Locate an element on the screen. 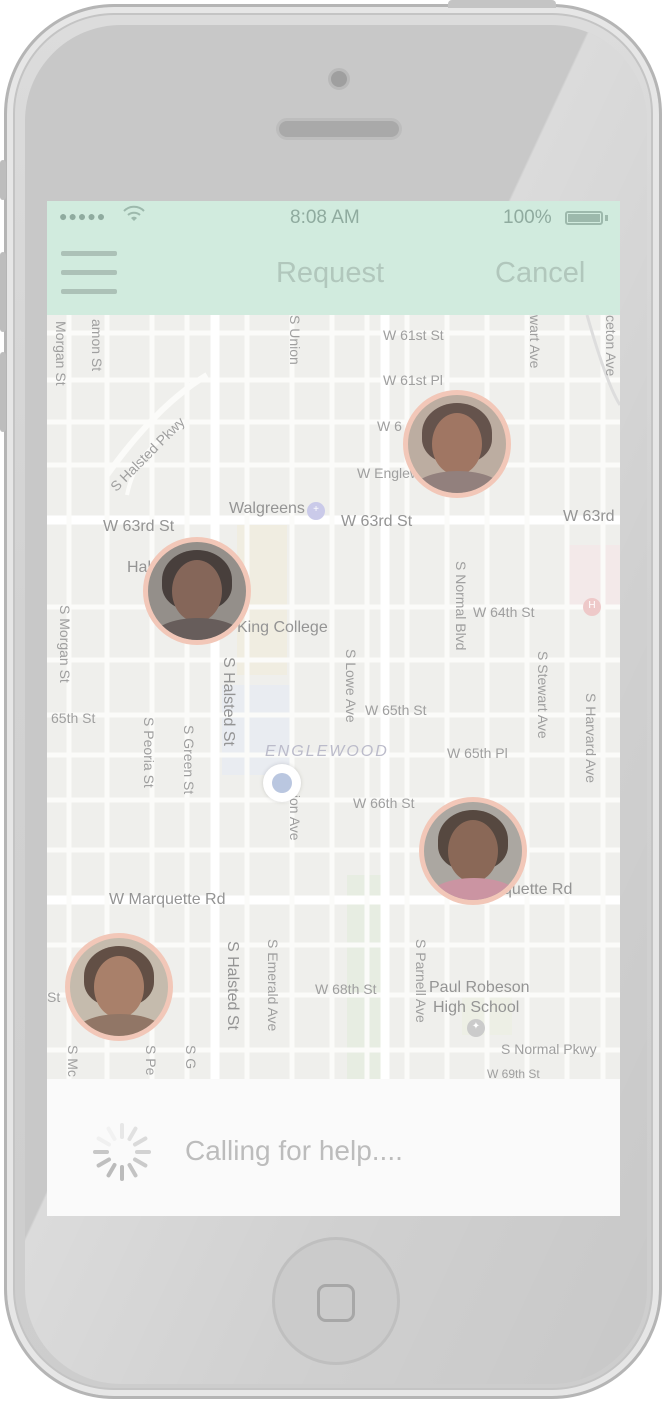 The height and width of the screenshot is (1403, 666). map-label: S Emerald Ave is located at coordinates (273, 985).